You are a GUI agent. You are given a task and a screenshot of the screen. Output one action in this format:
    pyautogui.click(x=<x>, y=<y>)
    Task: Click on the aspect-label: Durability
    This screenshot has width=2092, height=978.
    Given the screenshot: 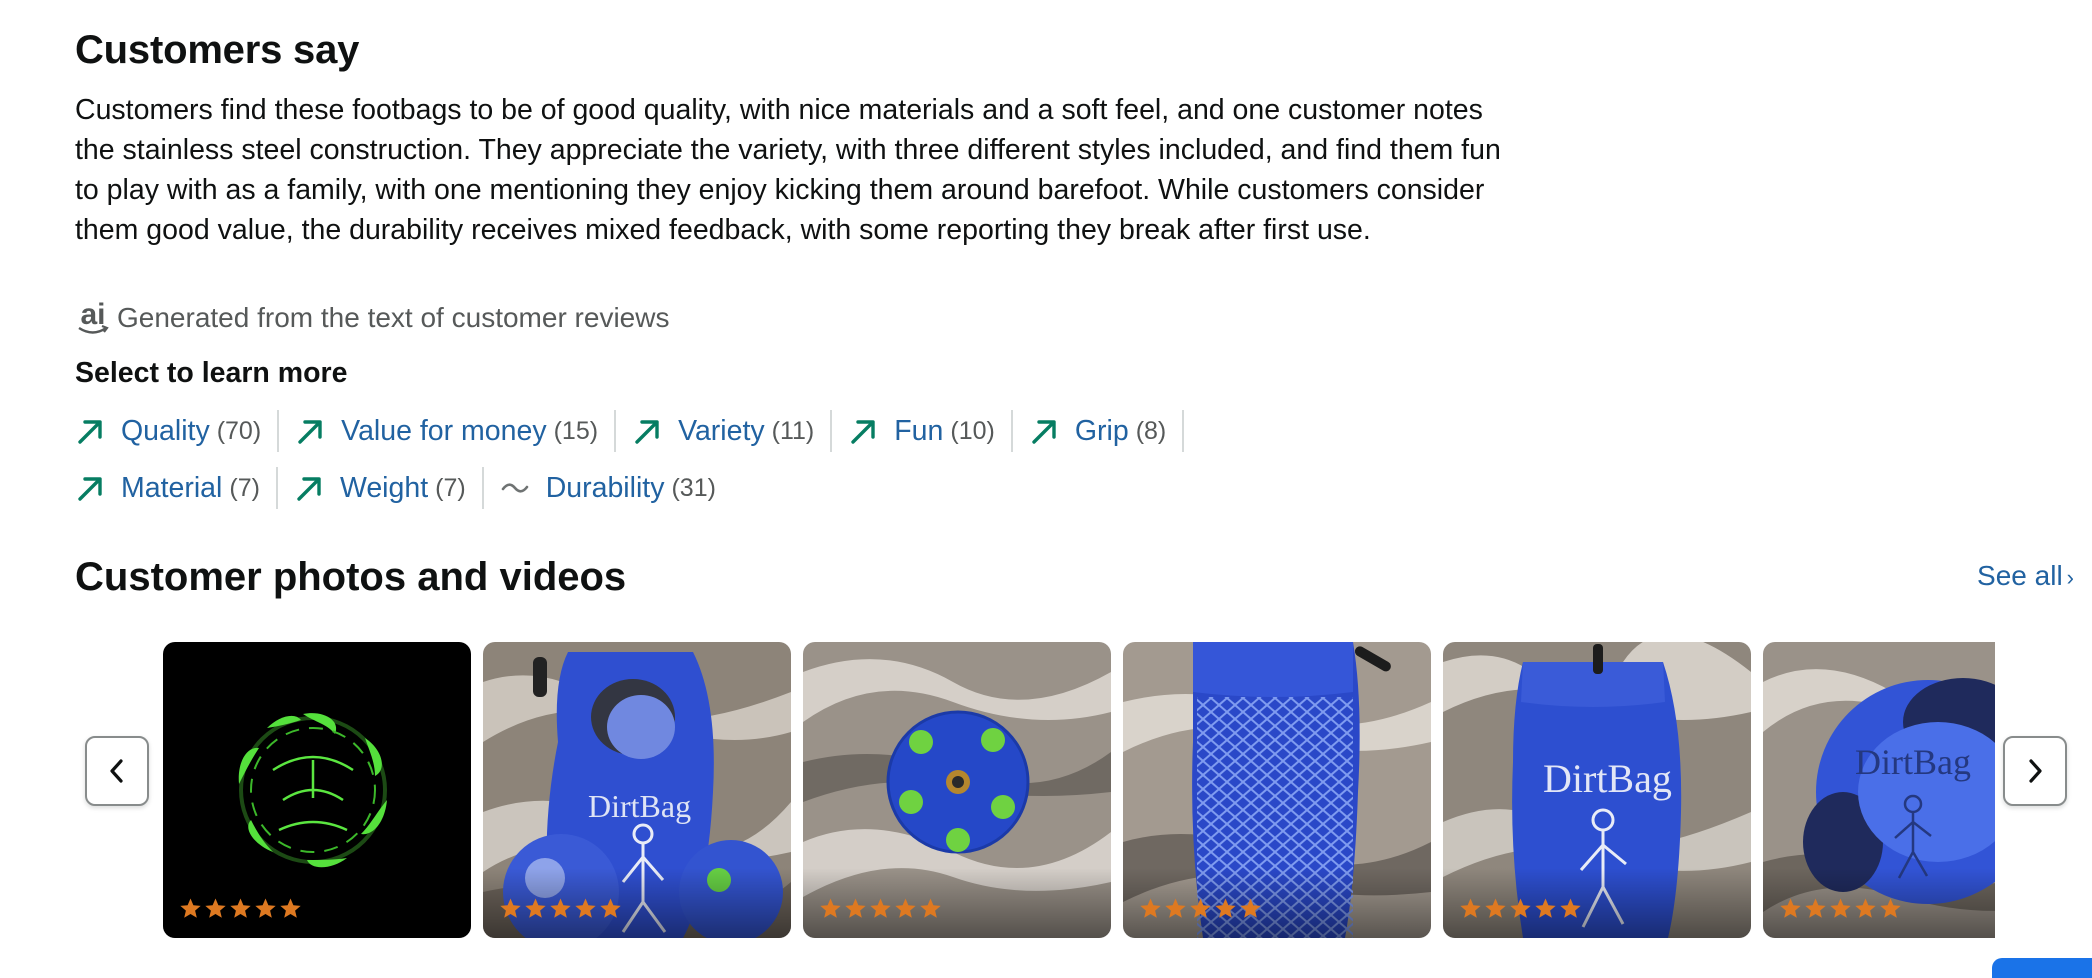 What is the action you would take?
    pyautogui.click(x=605, y=487)
    